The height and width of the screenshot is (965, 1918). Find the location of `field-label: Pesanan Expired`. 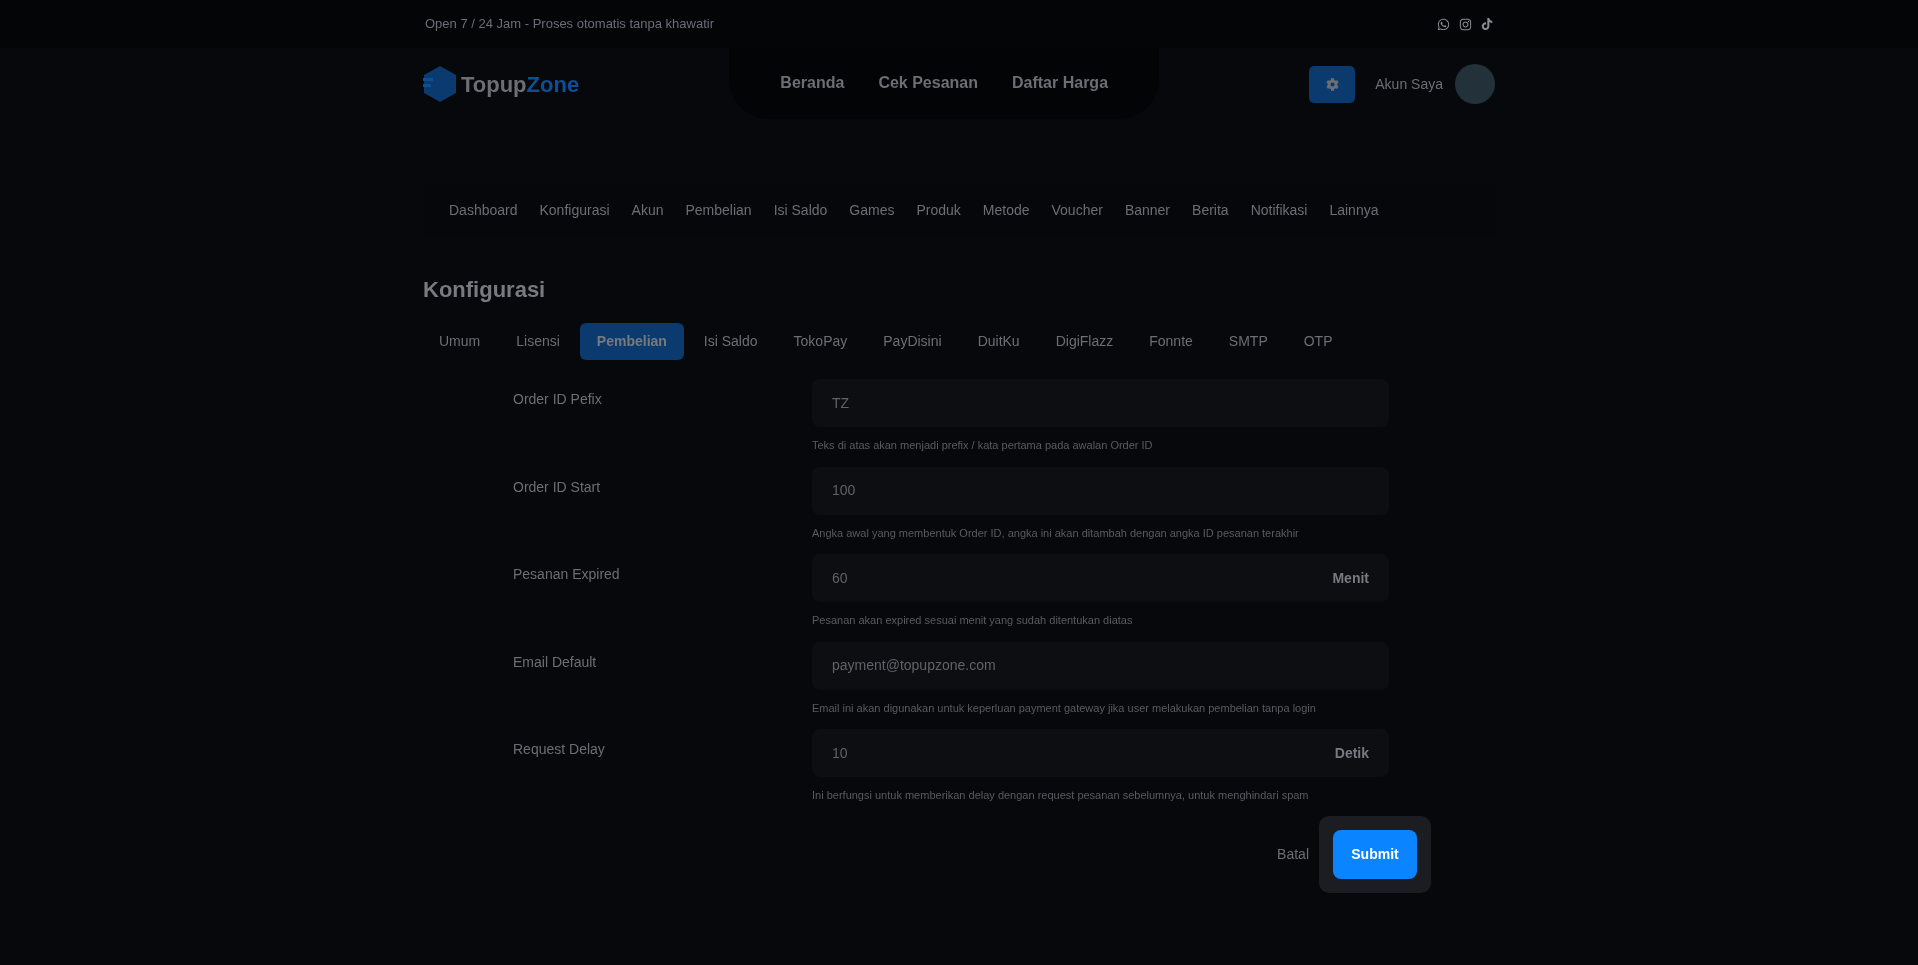

field-label: Pesanan Expired is located at coordinates (566, 574).